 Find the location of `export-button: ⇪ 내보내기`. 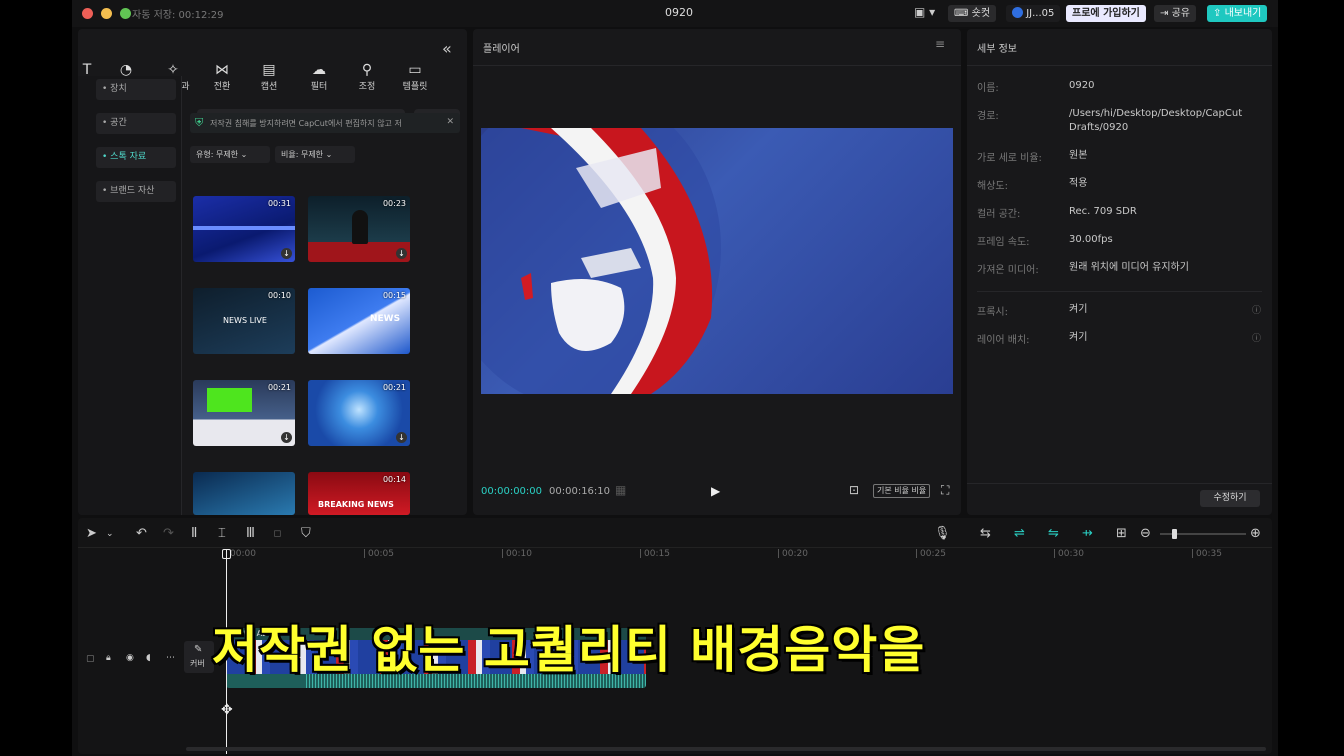

export-button: ⇪ 내보내기 is located at coordinates (1237, 13).